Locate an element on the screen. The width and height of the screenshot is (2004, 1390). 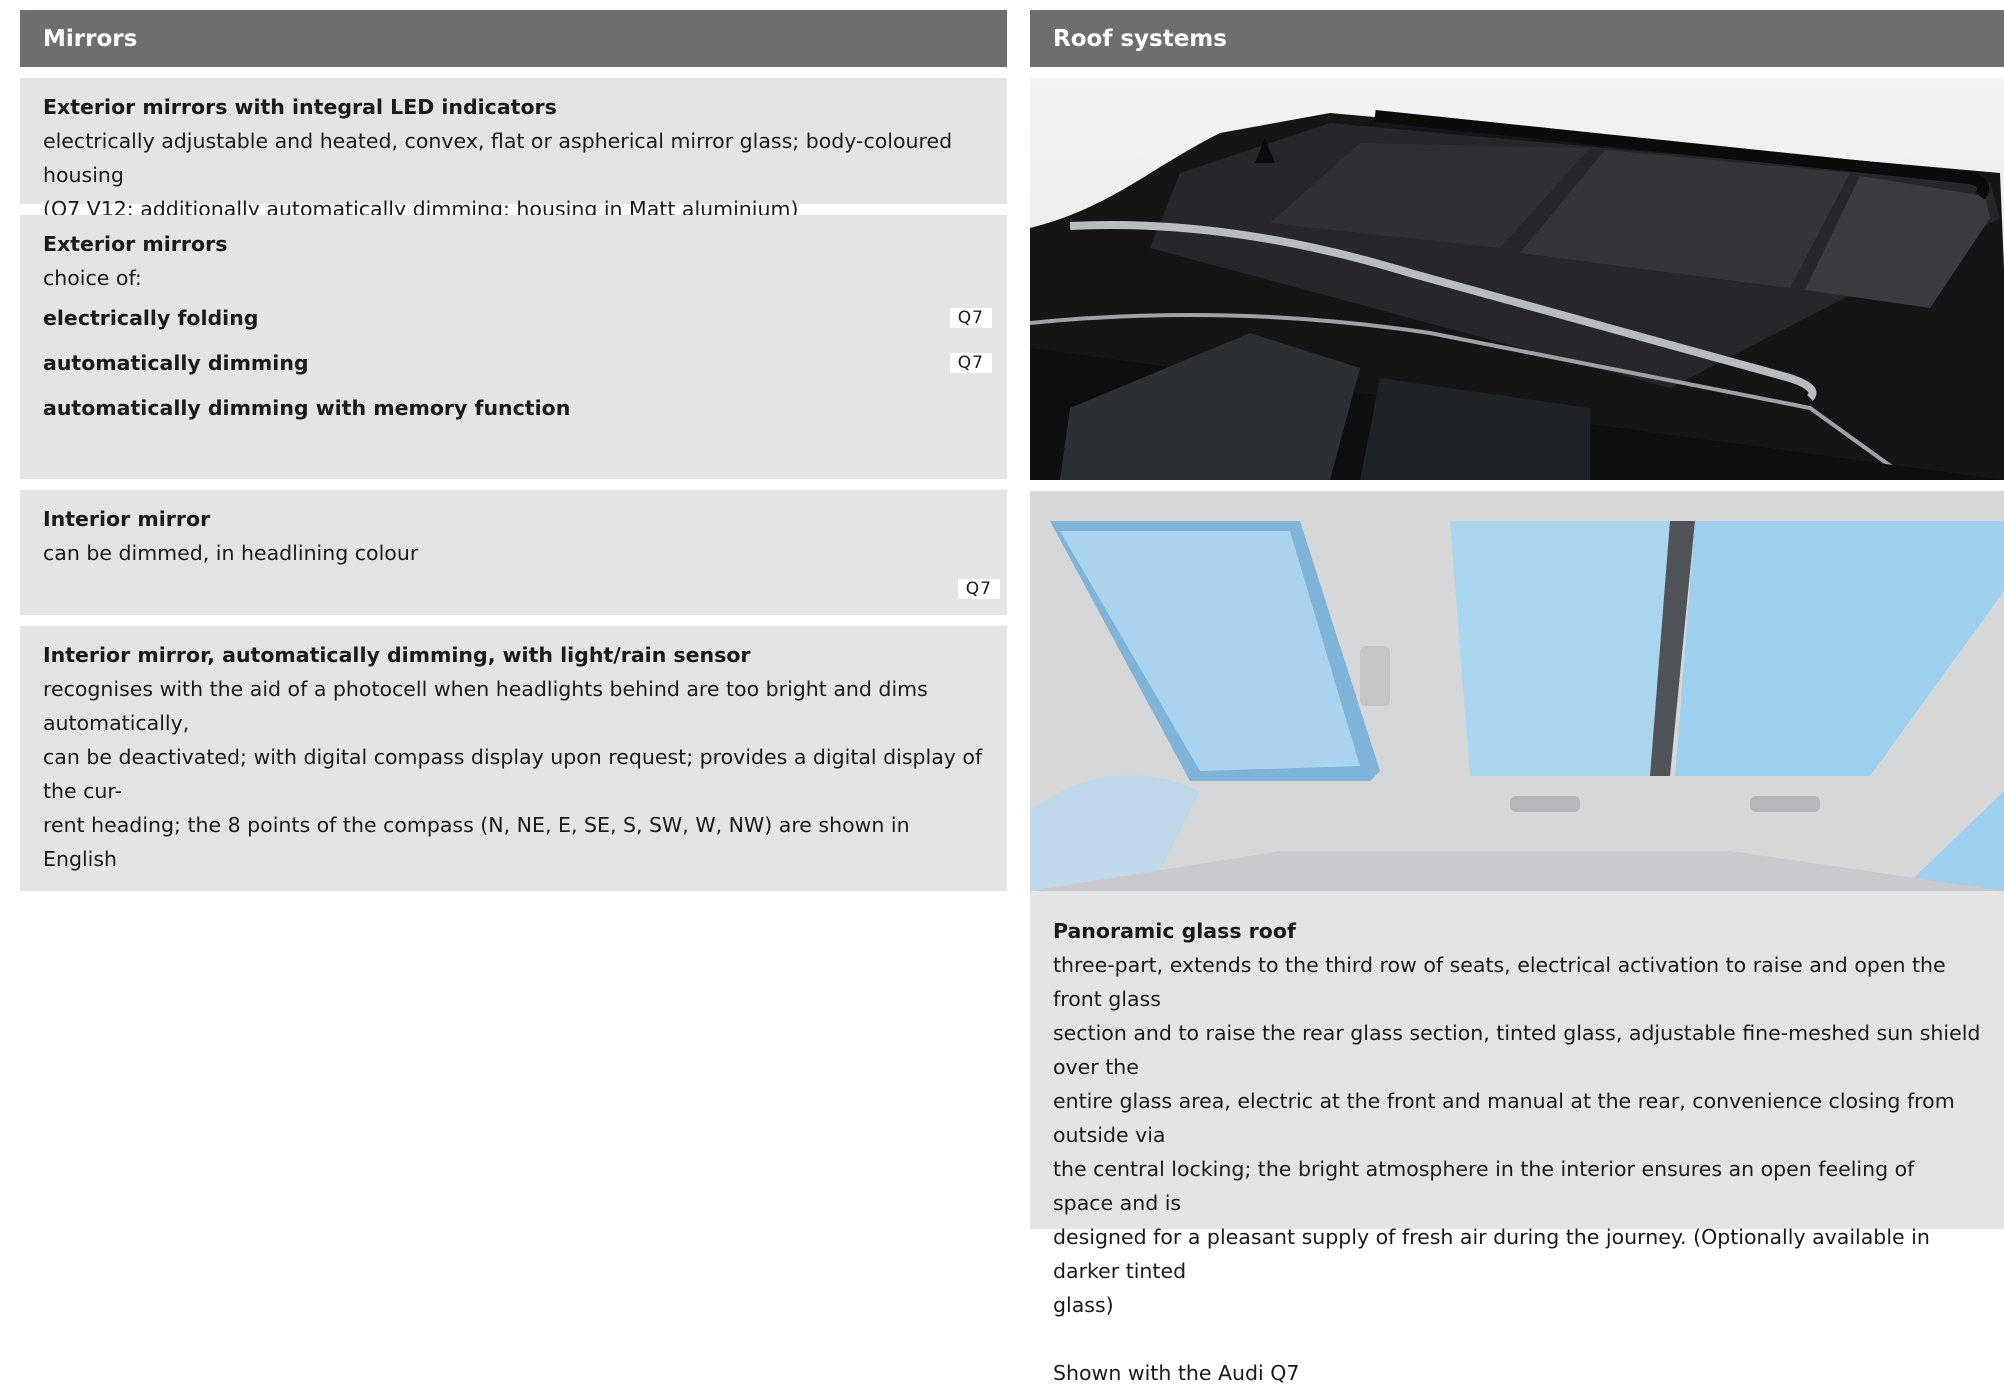
panoramic-roof-caption: Shown with the Audi Q7 is located at coordinates (1176, 1373).